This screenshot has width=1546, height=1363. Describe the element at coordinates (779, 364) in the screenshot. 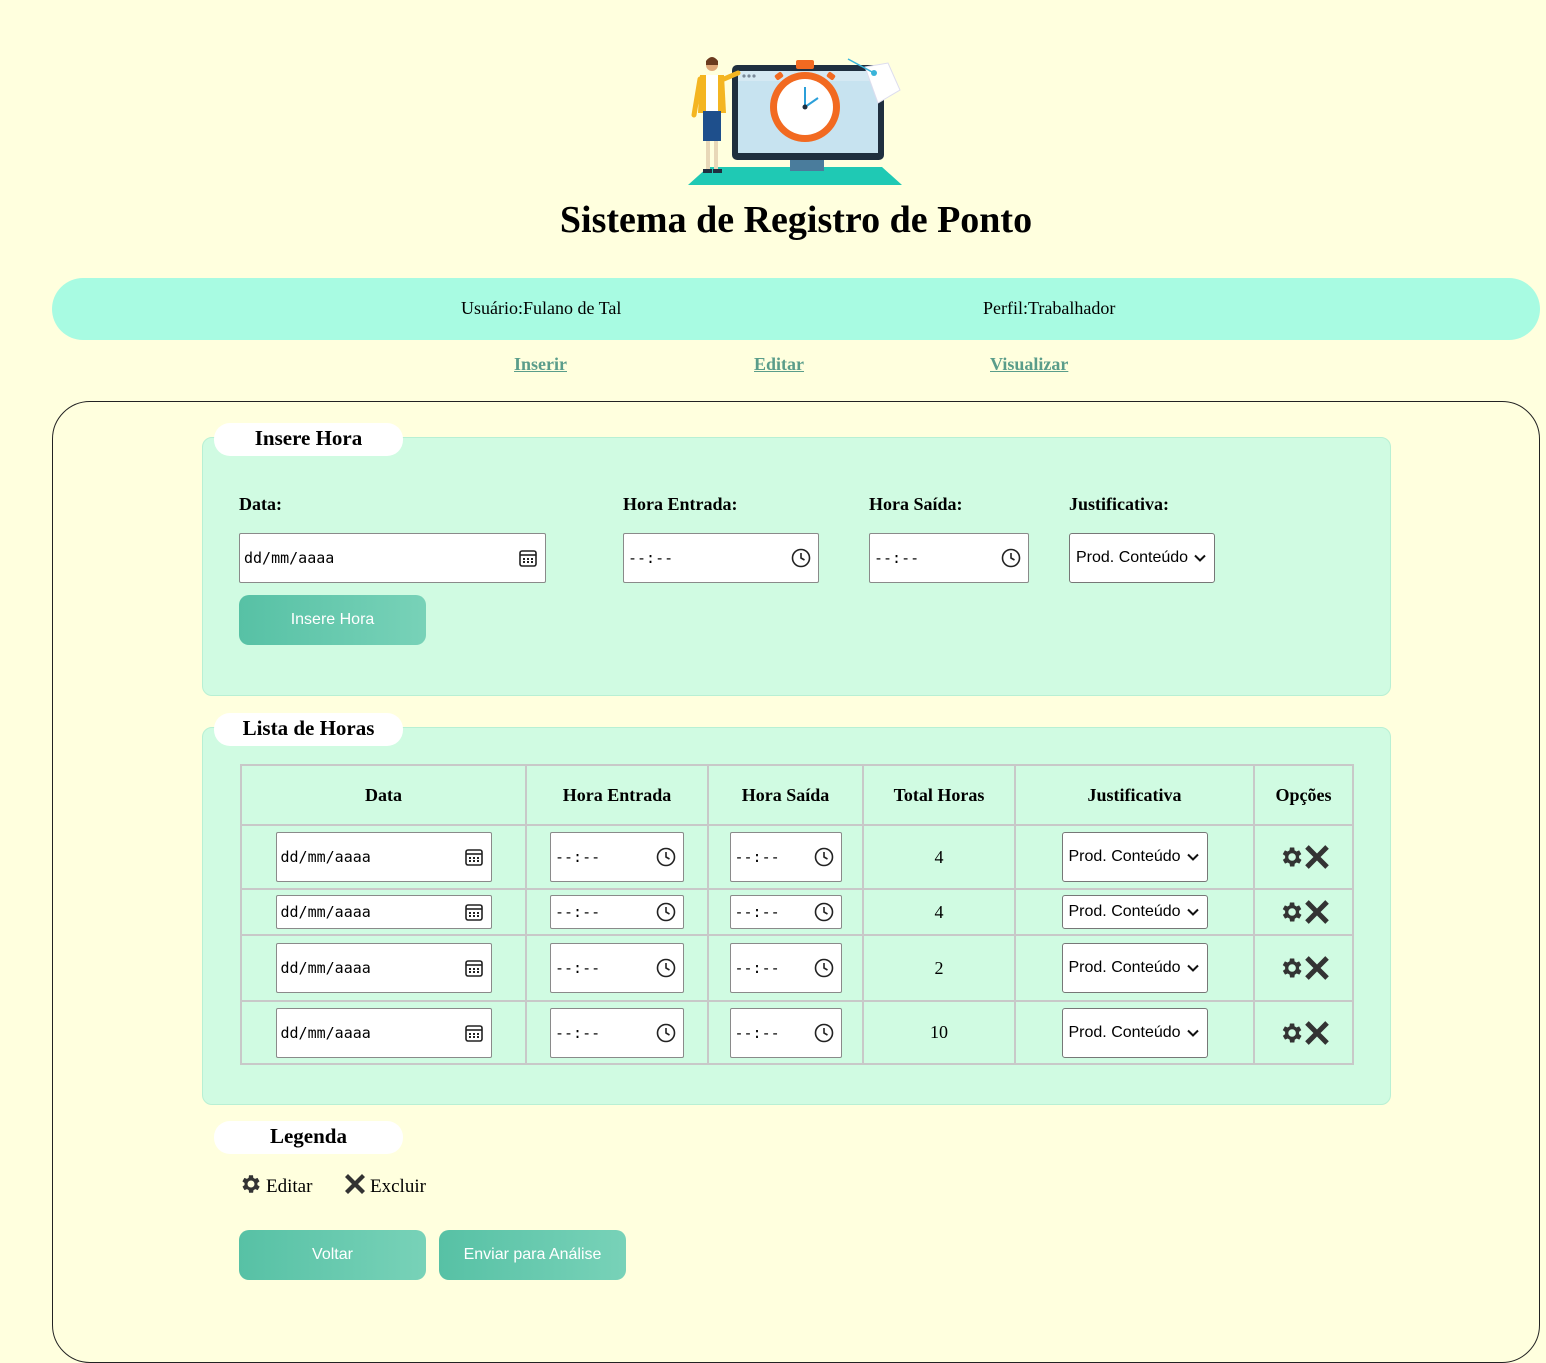

I see `nav-edit-link: Editar` at that location.